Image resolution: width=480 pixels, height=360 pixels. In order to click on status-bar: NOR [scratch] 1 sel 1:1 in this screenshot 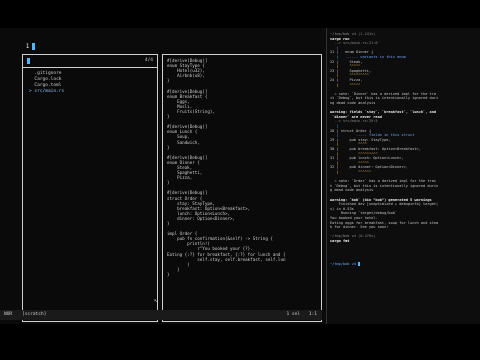, I will do `click(161, 315)`.